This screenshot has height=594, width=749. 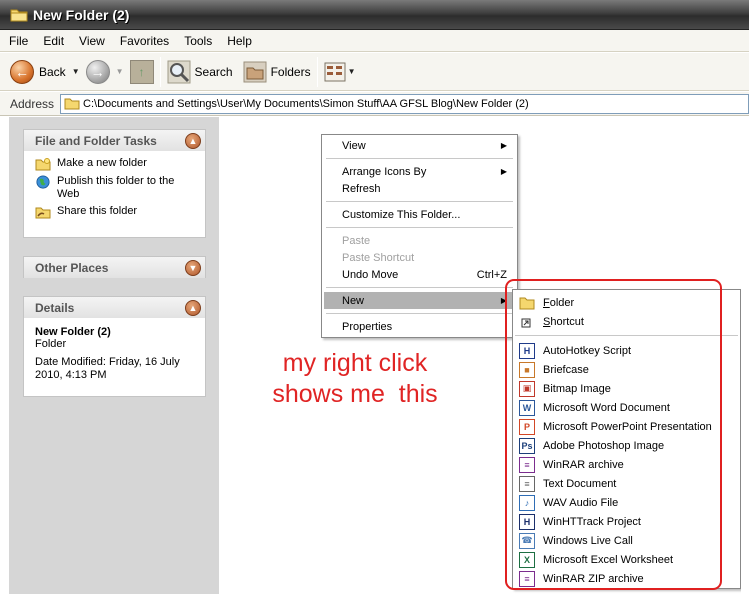 I want to click on back-arrow-icon: ←, so click(x=22, y=71).